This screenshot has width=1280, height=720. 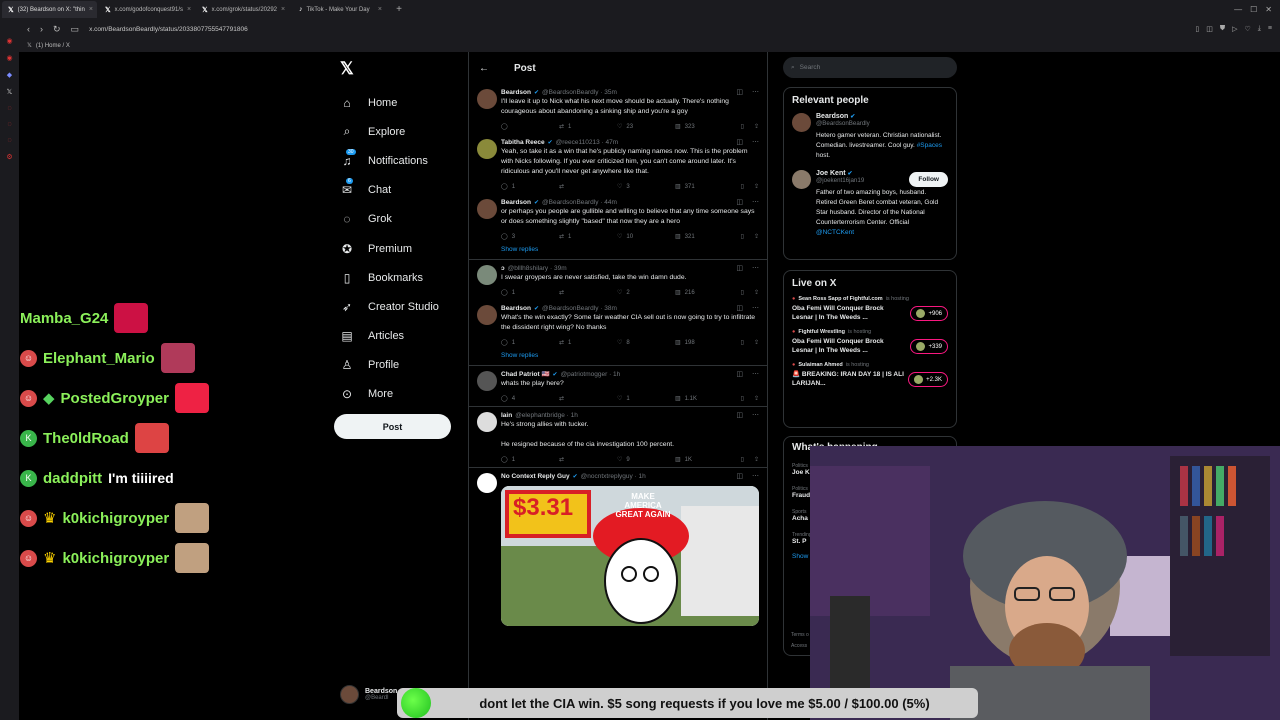 I want to click on nav-item-articles: ▤ Articles, so click(x=389, y=336).